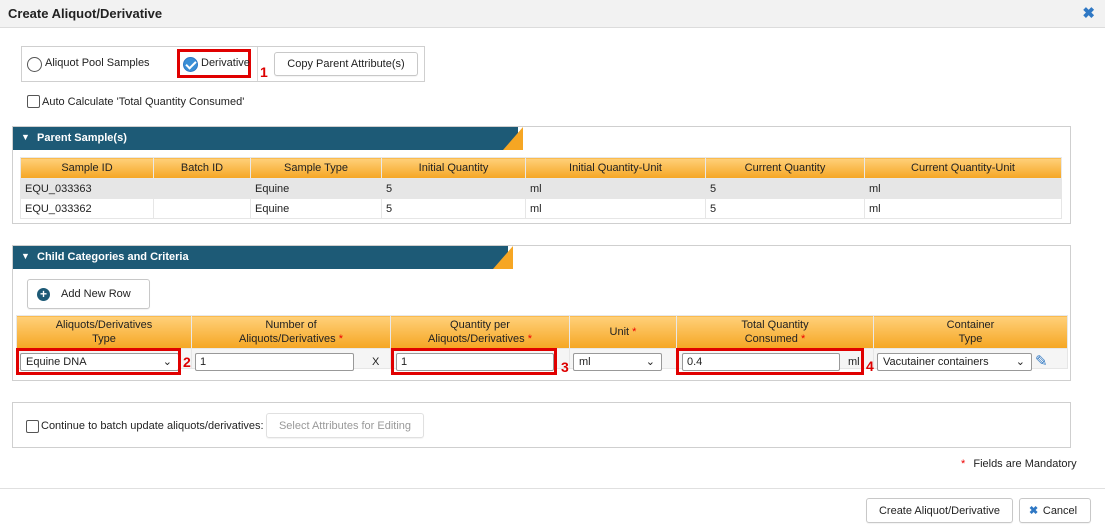 The width and height of the screenshot is (1105, 532). What do you see at coordinates (104, 332) in the screenshot?
I see `column-header-type: Aliquots/Derivatives Type` at bounding box center [104, 332].